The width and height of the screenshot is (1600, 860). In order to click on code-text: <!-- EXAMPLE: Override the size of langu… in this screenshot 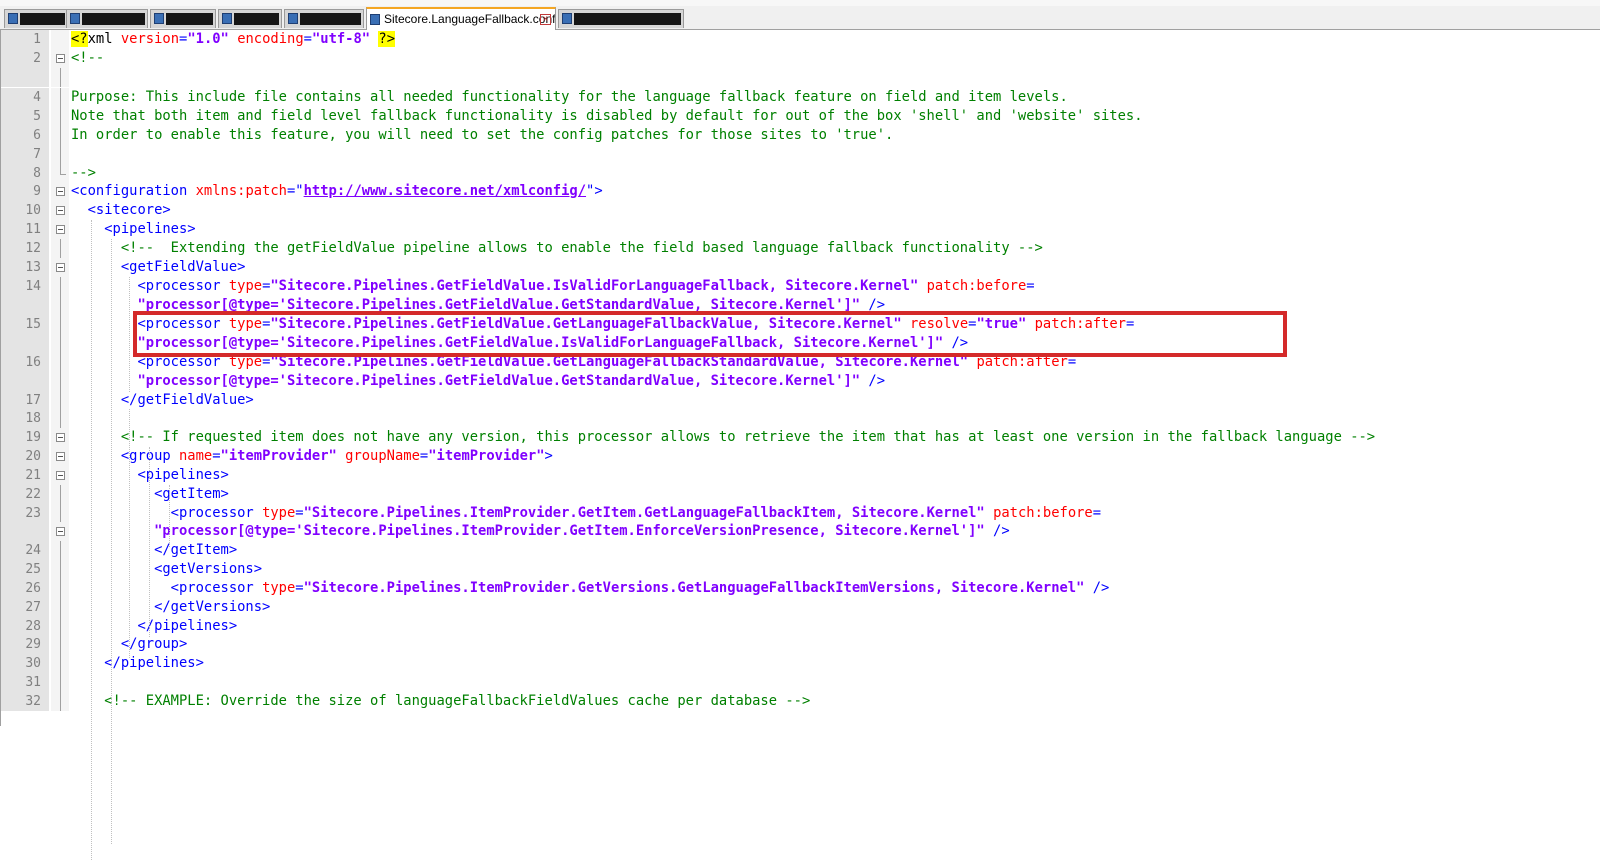, I will do `click(440, 701)`.